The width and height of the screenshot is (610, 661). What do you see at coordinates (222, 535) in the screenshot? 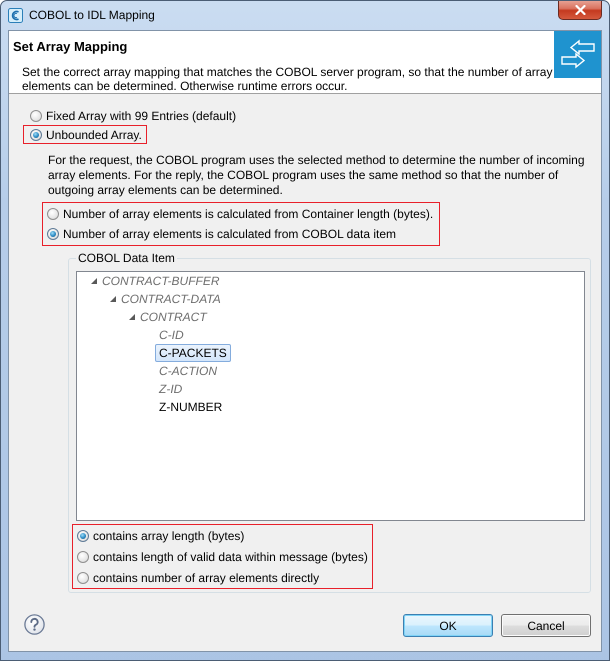
I see `radio-option: contains array length (bytes)` at bounding box center [222, 535].